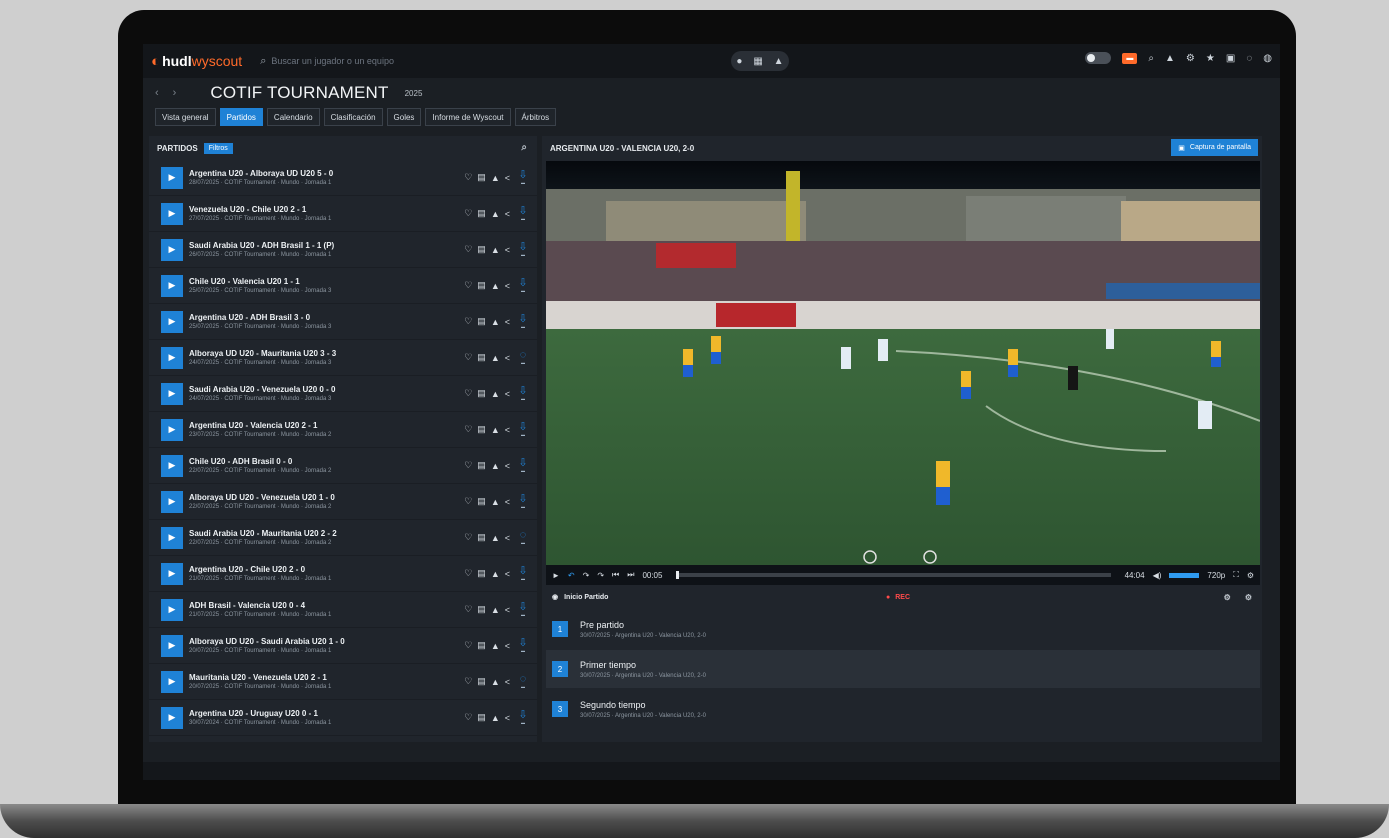  What do you see at coordinates (524, 147) in the screenshot?
I see `list-search-icon: ⌕` at bounding box center [524, 147].